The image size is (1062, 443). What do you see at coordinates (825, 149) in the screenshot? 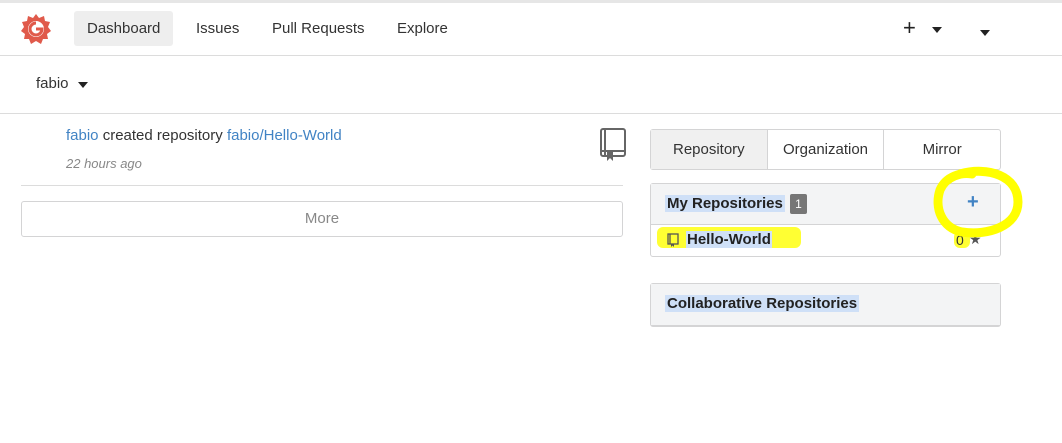
I see `tab-organization: Organization` at bounding box center [825, 149].